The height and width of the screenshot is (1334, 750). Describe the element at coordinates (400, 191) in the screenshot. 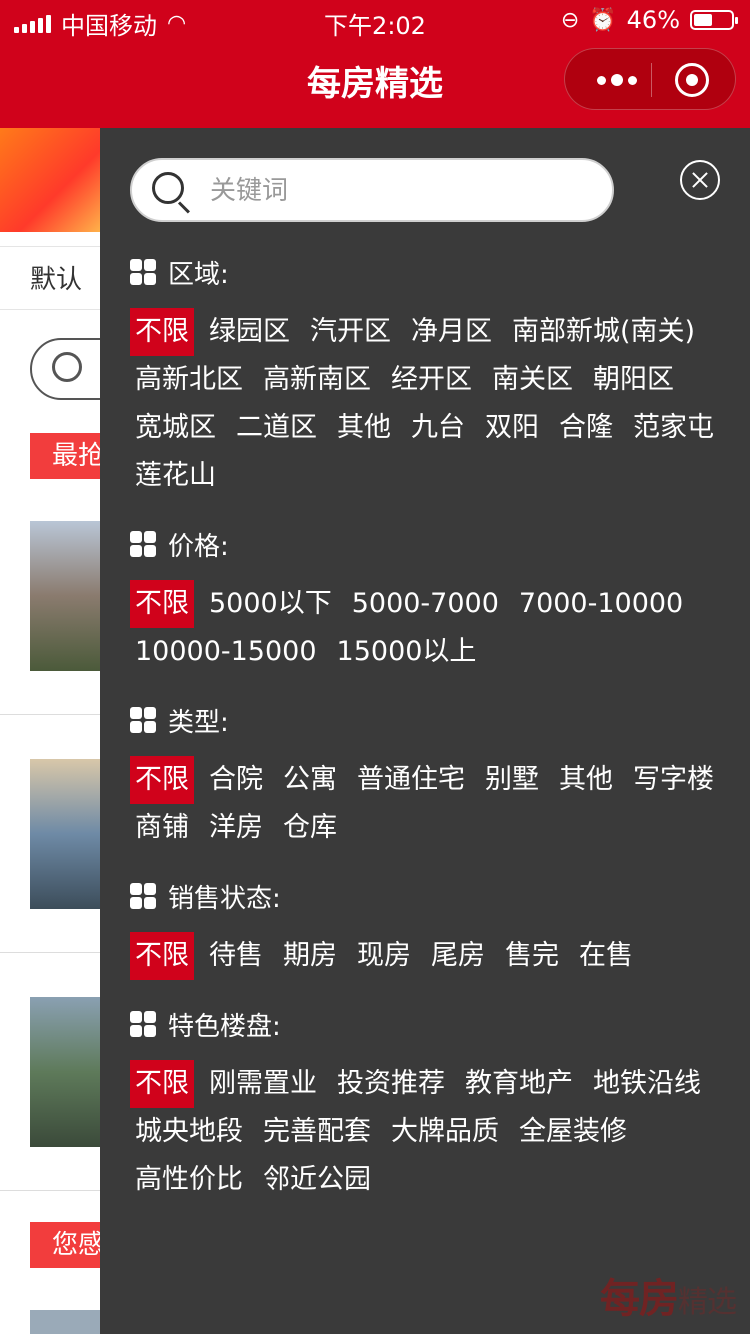

I see `keyword-input` at that location.